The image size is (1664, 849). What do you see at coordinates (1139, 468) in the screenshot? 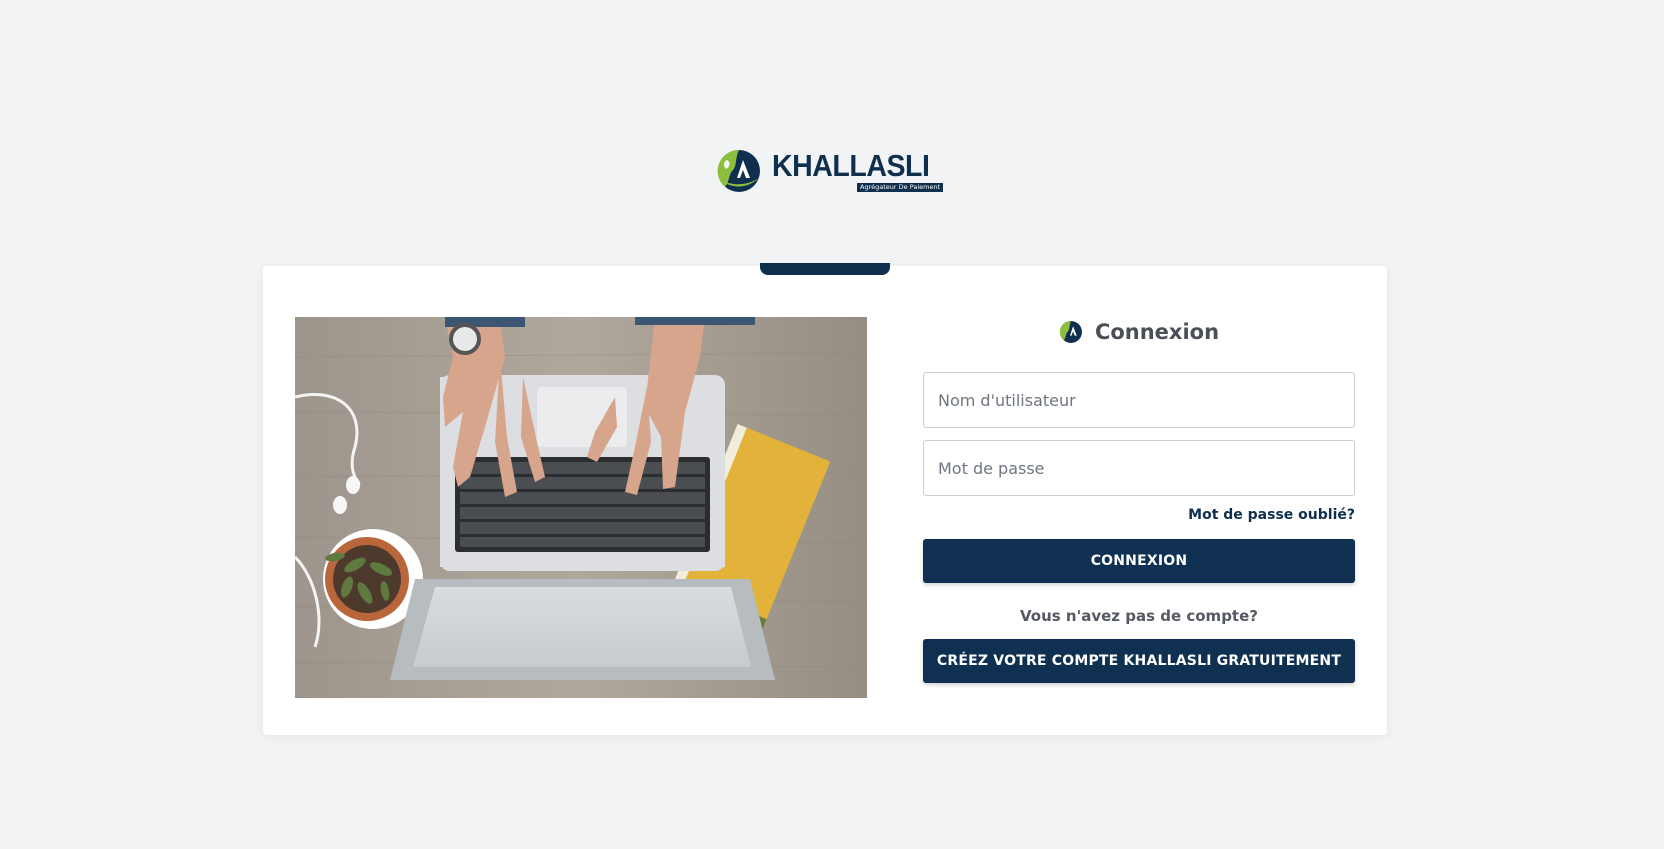
I see `password-input` at bounding box center [1139, 468].